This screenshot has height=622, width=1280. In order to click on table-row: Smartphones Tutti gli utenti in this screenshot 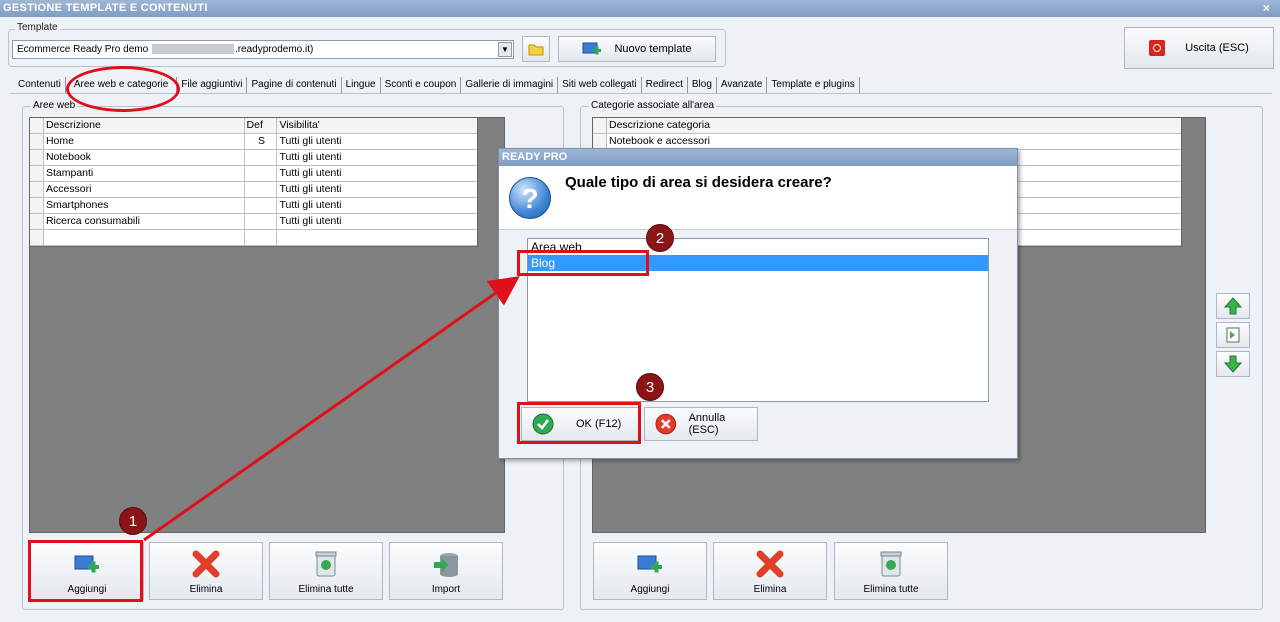, I will do `click(253, 206)`.